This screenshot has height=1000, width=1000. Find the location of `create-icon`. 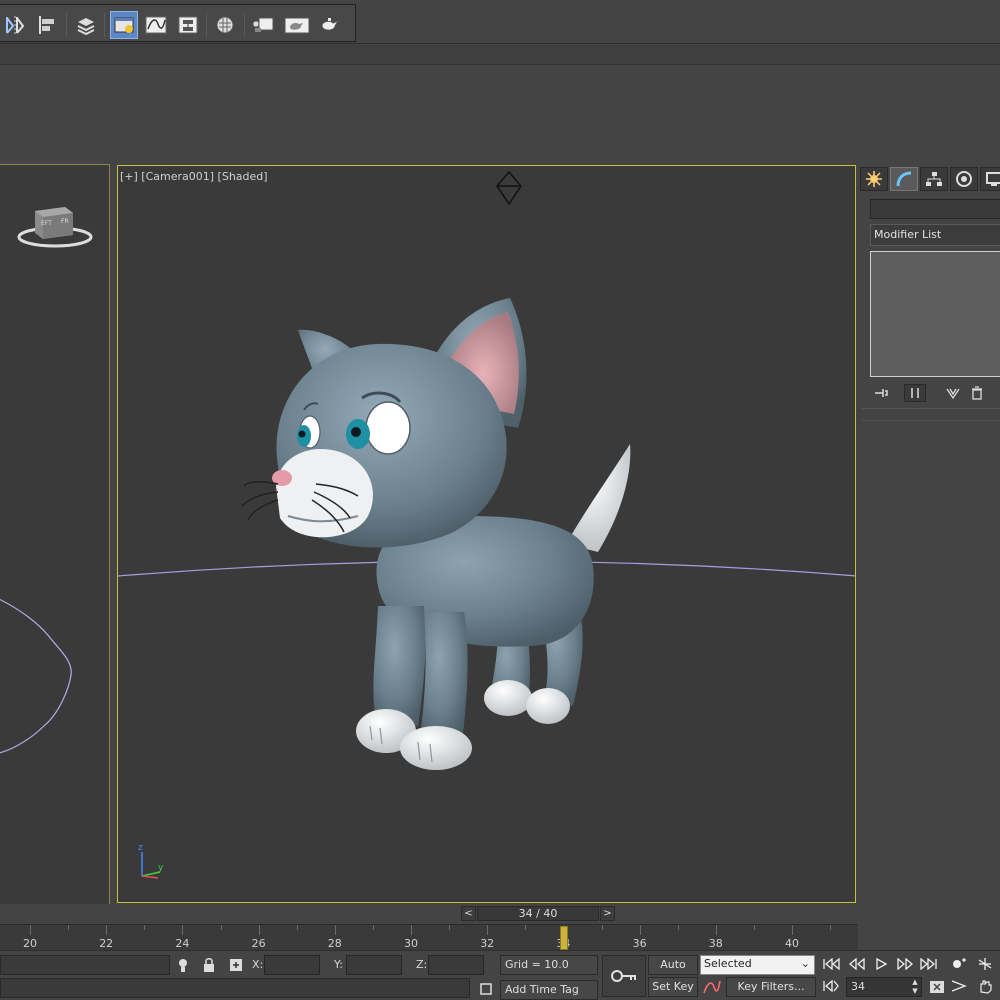

create-icon is located at coordinates (874, 179).